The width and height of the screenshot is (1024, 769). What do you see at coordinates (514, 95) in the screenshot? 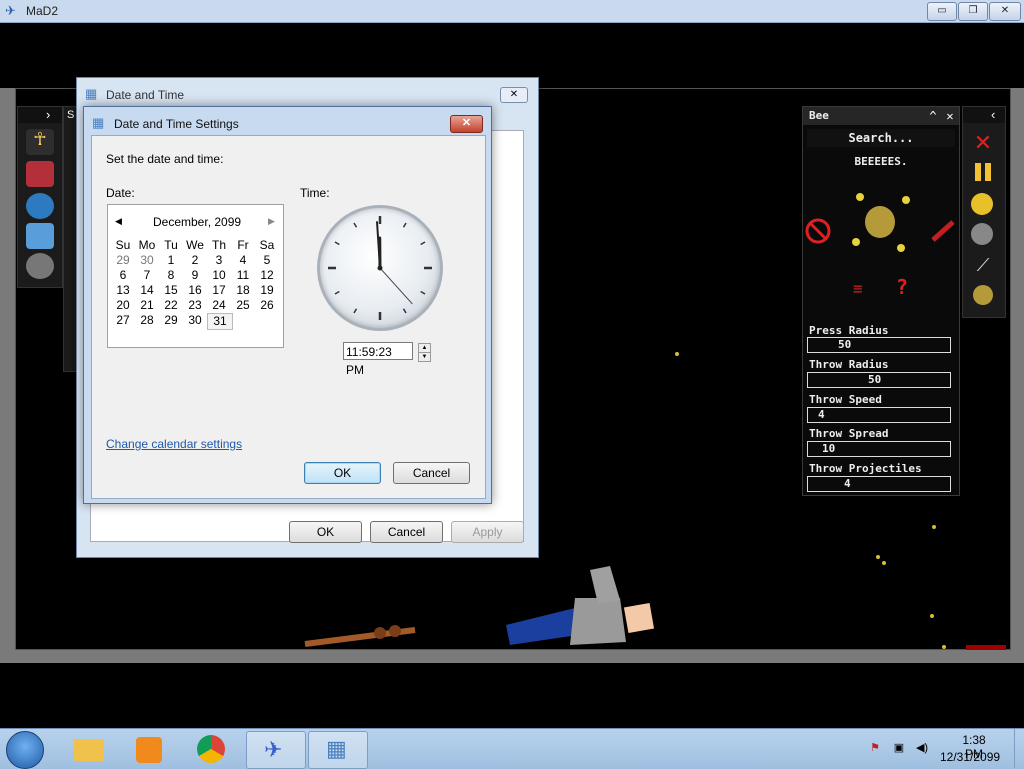
I see `date-time-close-button: ✕` at bounding box center [514, 95].